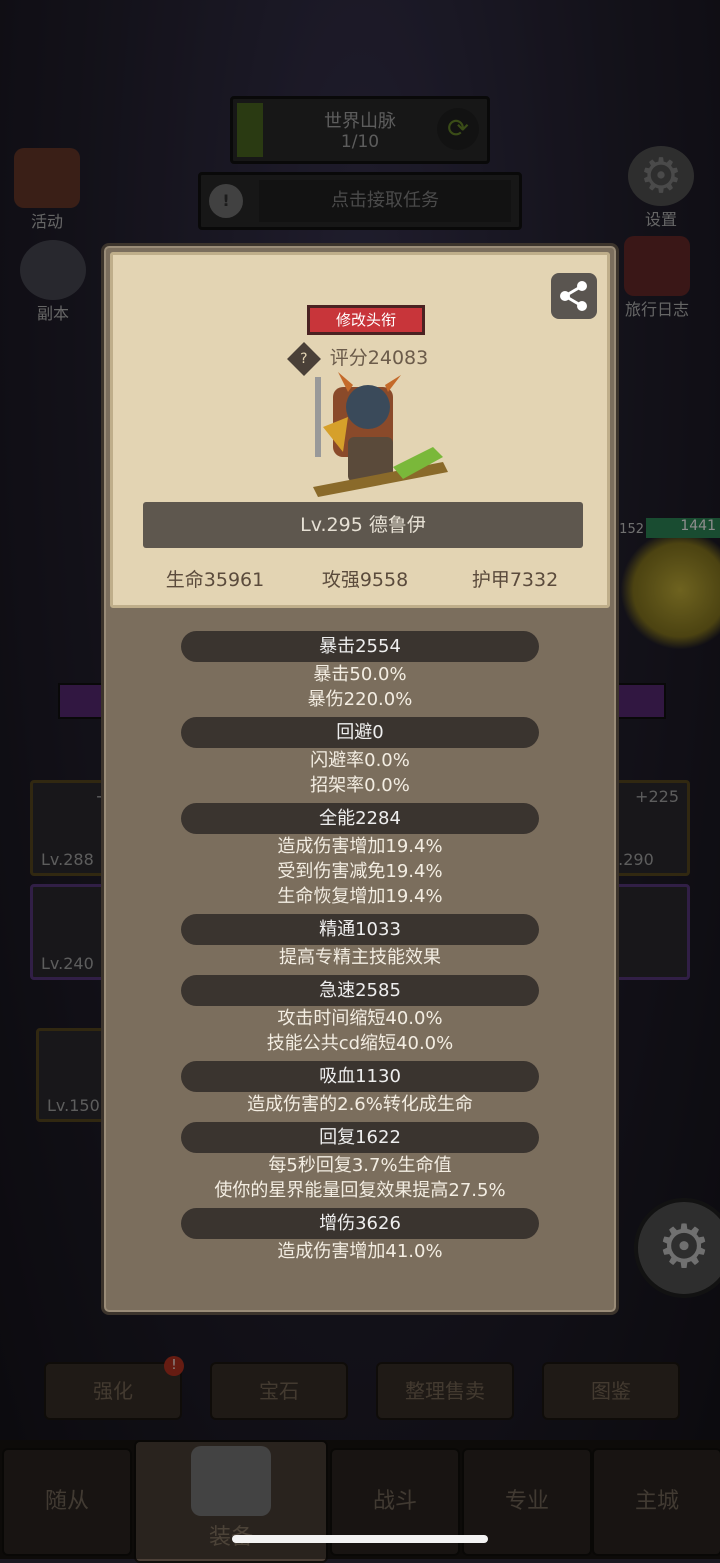  What do you see at coordinates (360, 1018) in the screenshot?
I see `stat-detail: 攻击时间缩短40.0%` at bounding box center [360, 1018].